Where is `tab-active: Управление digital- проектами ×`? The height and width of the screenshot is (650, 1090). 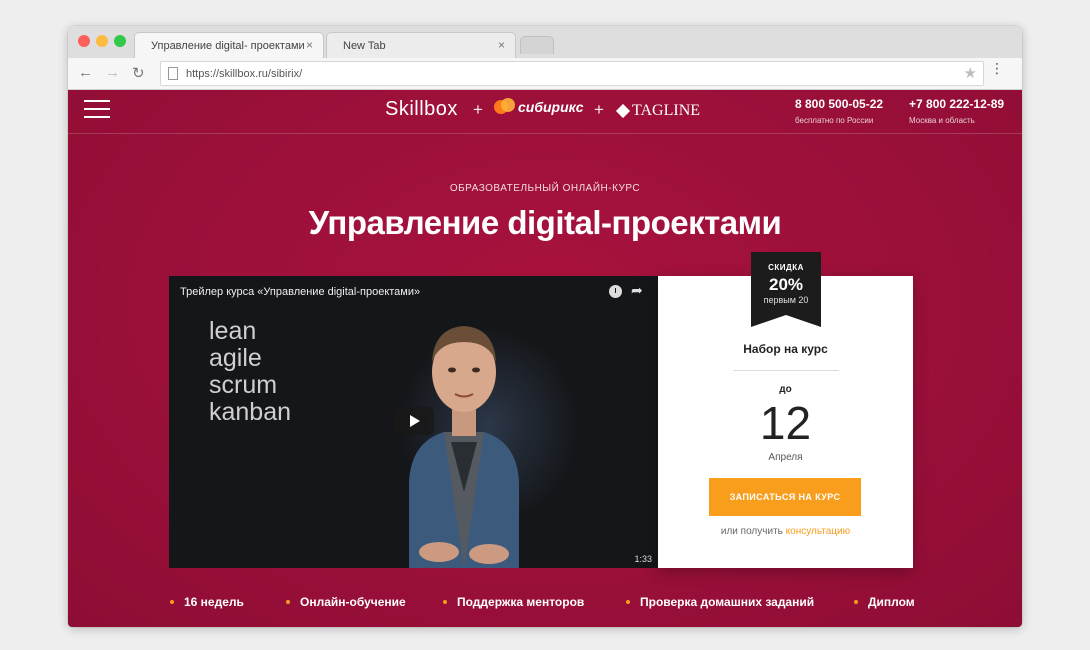
tab-active: Управление digital- проектами × is located at coordinates (229, 45).